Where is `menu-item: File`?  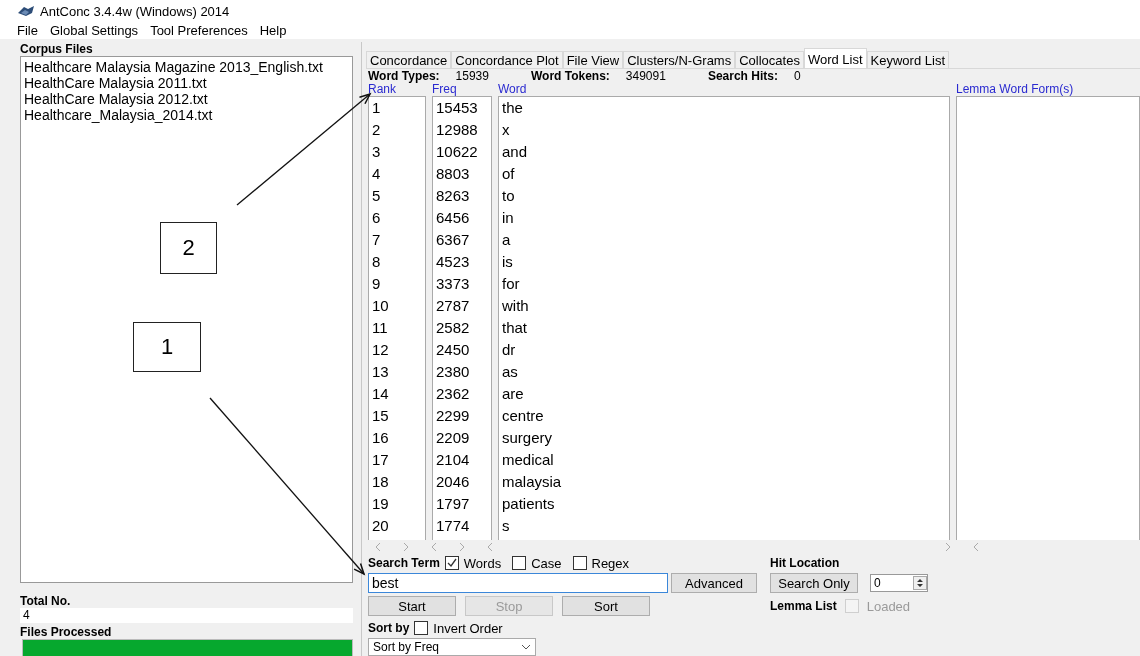
menu-item: File is located at coordinates (27, 30).